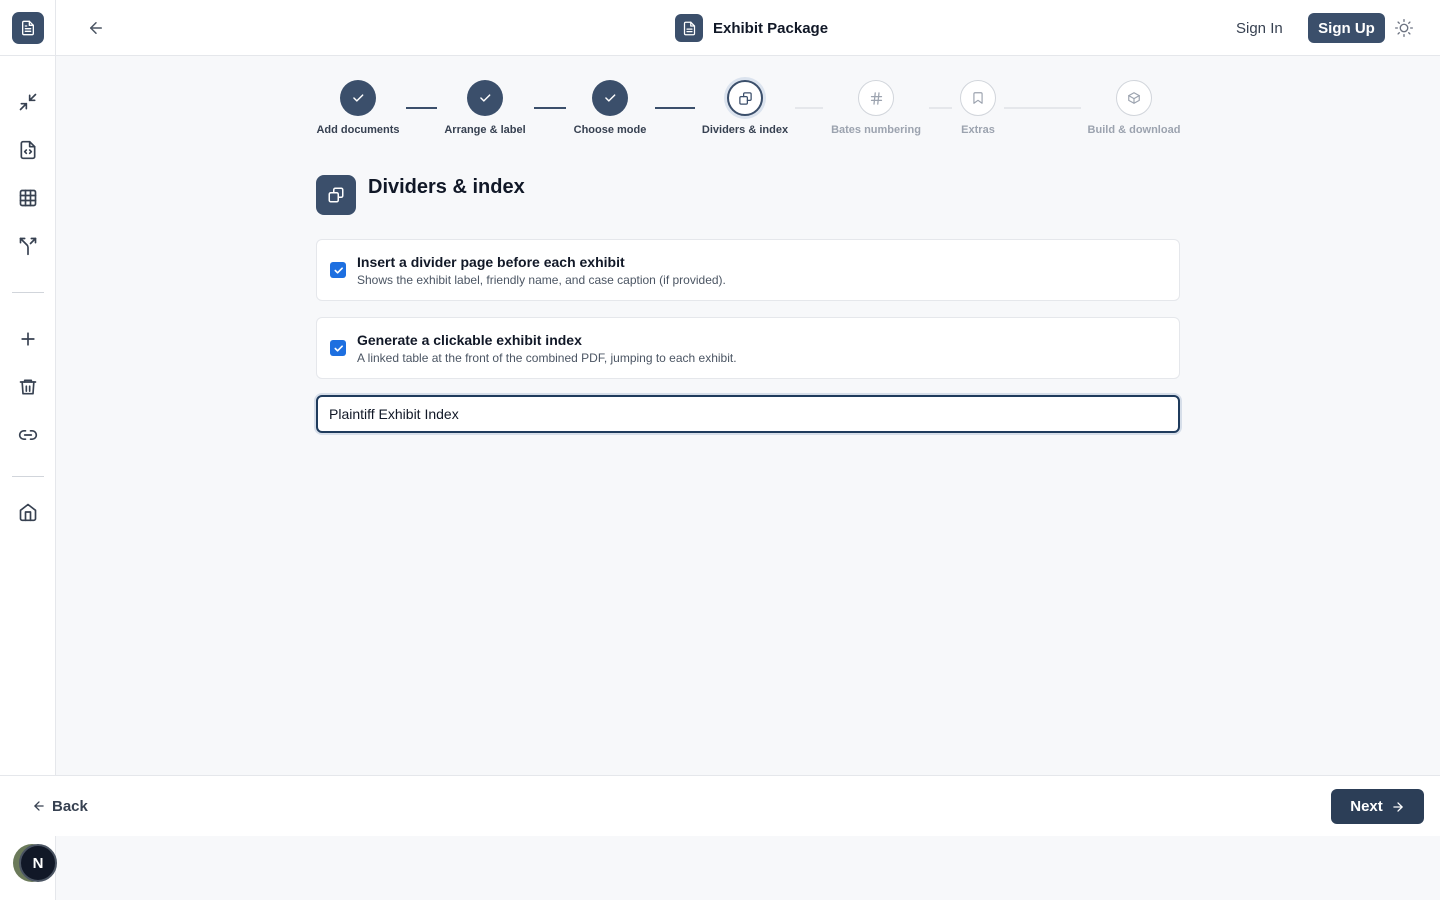 The width and height of the screenshot is (1440, 900). I want to click on arrow-left-icon, so click(39, 806).